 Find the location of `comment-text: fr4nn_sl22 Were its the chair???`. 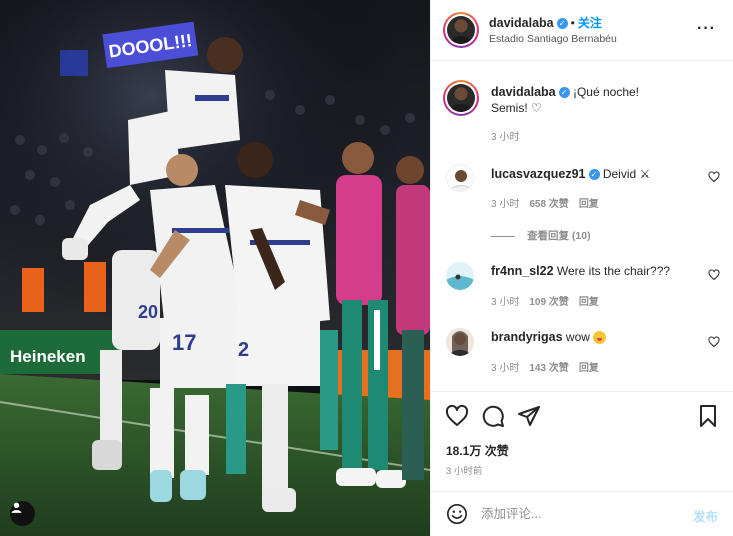

comment-text: fr4nn_sl22 Were its the chair??? is located at coordinates (595, 271).